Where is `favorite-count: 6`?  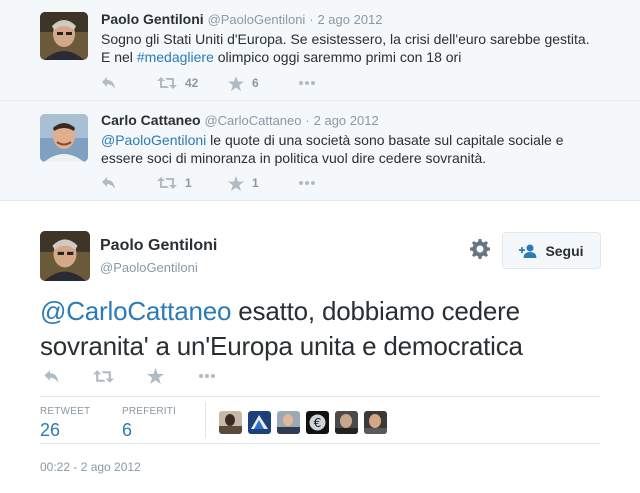
favorite-count: 6 is located at coordinates (255, 83).